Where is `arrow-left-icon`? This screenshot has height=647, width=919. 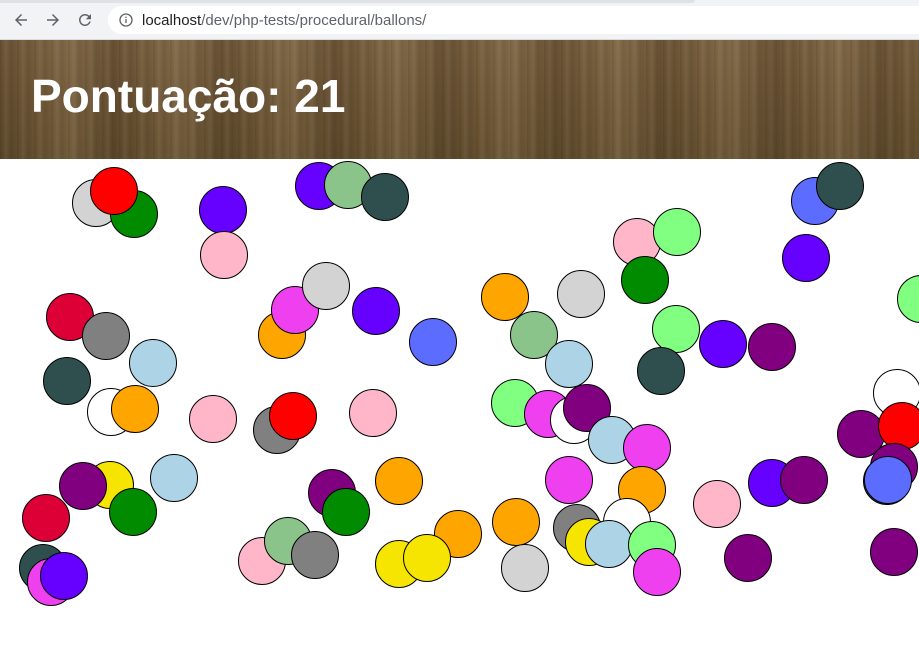
arrow-left-icon is located at coordinates (21, 20).